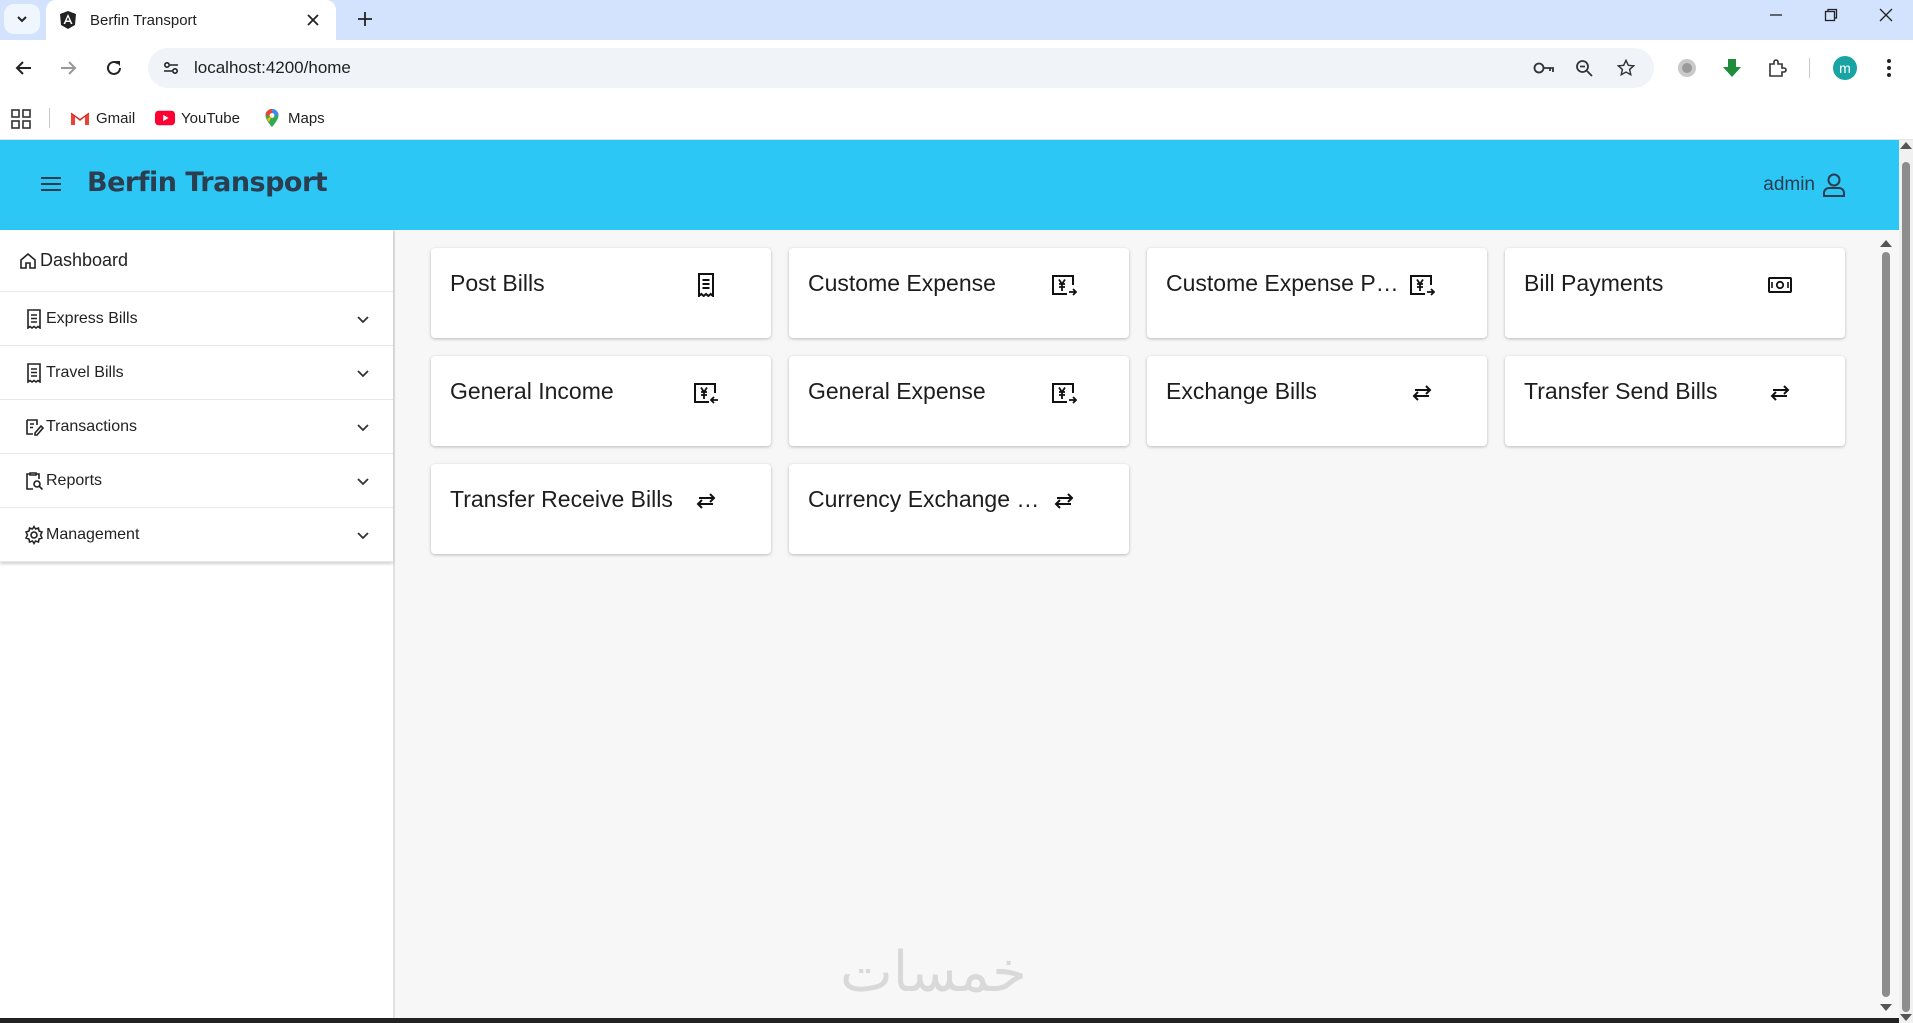 The height and width of the screenshot is (1023, 1913). I want to click on profile-button: m, so click(1845, 68).